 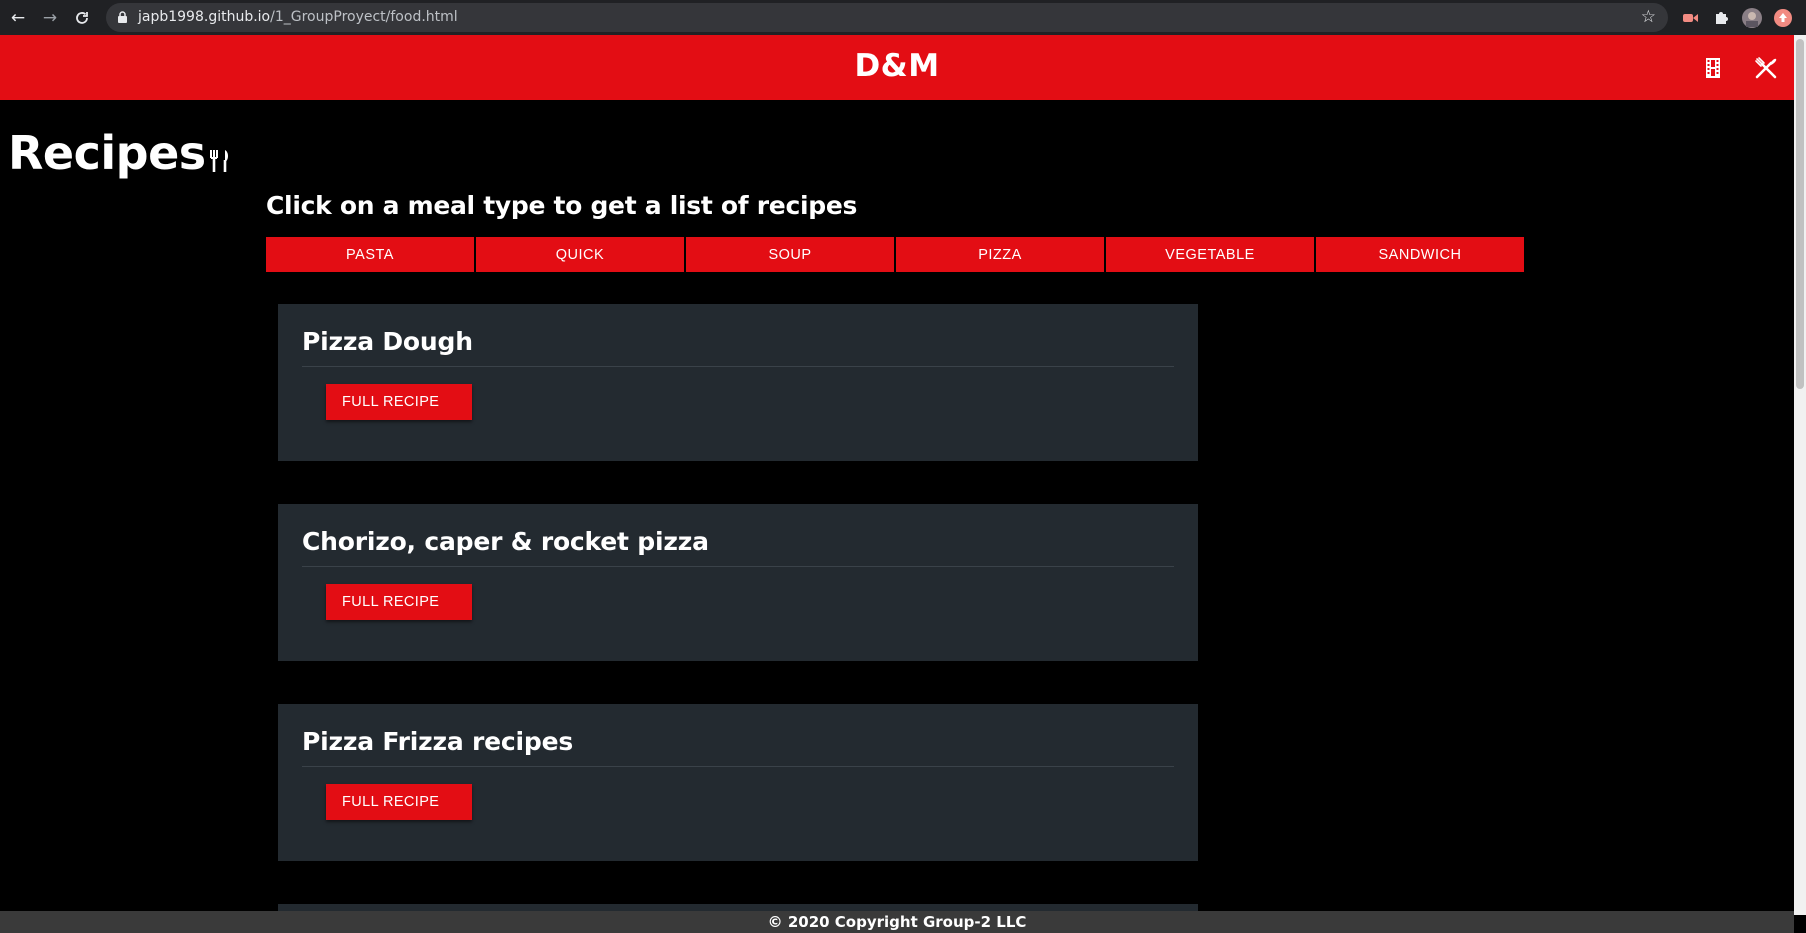 I want to click on recipe-title: Pizza Dough, so click(x=738, y=345).